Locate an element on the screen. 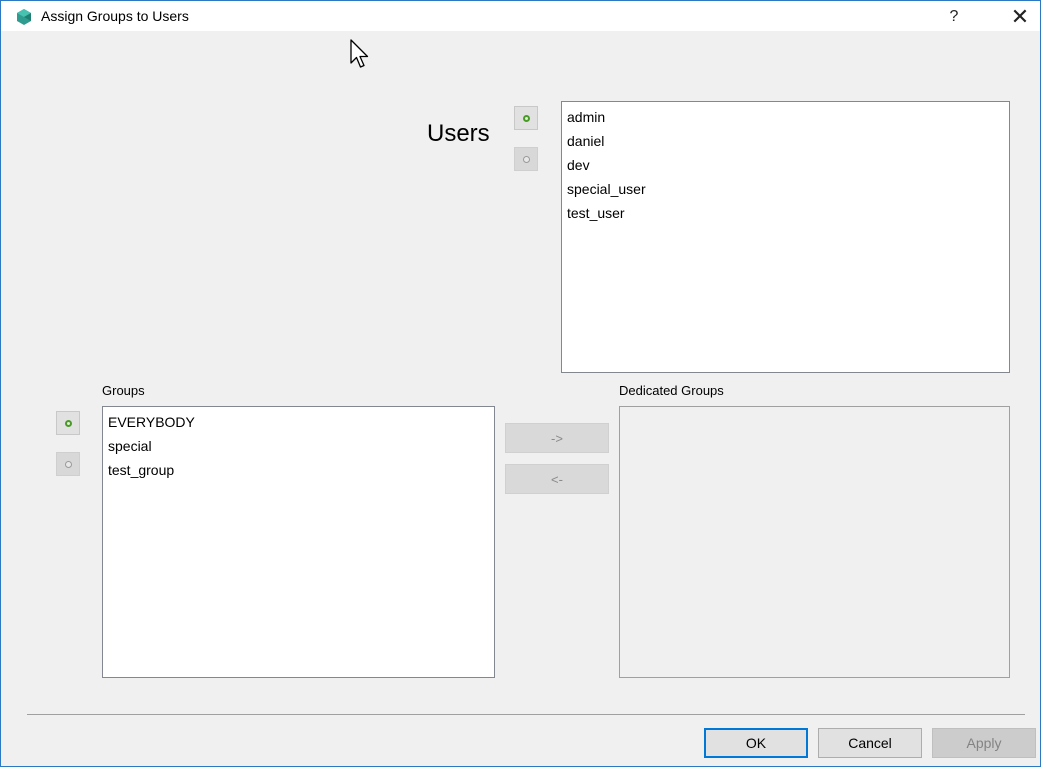 This screenshot has width=1041, height=767. list-item: special is located at coordinates (298, 446).